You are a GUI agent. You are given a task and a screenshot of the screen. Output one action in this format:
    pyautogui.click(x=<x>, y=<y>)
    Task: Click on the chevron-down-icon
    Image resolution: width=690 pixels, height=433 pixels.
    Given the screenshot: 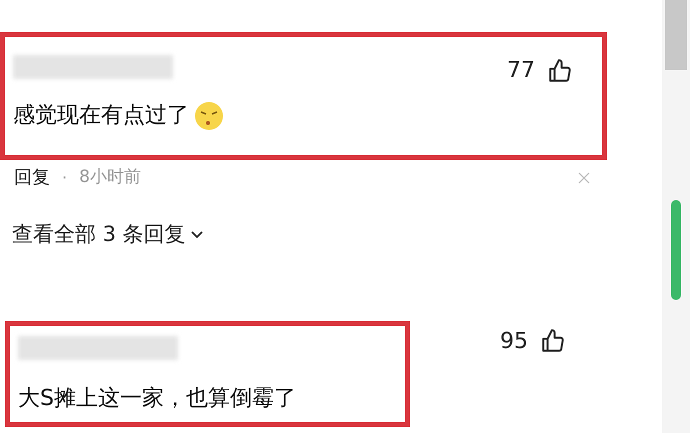 What is the action you would take?
    pyautogui.click(x=197, y=235)
    